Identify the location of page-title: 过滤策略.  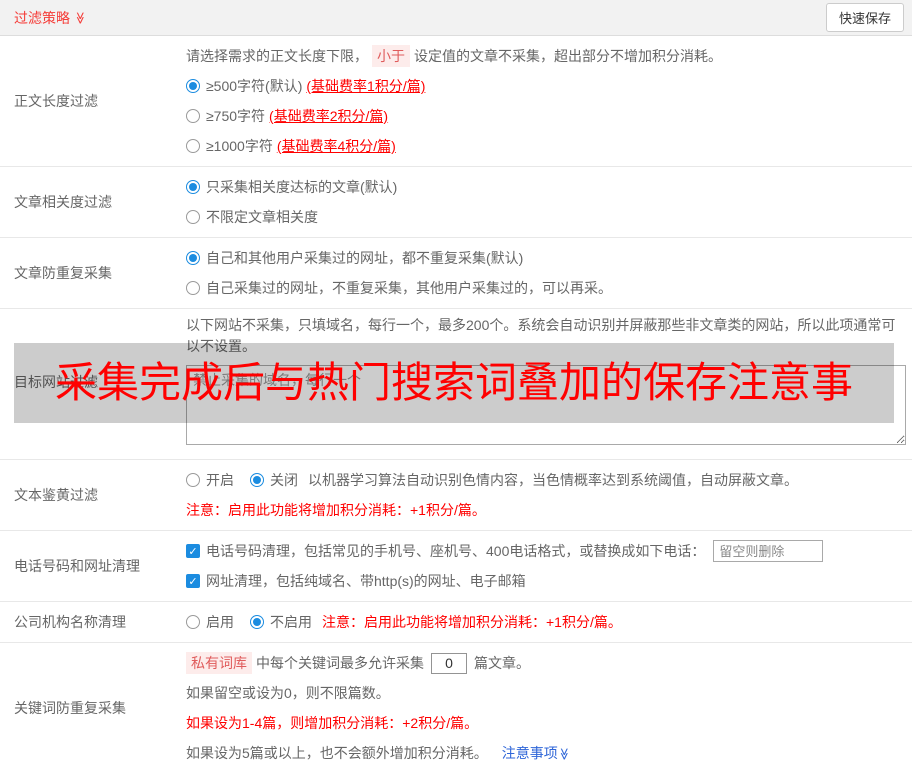
(50, 18).